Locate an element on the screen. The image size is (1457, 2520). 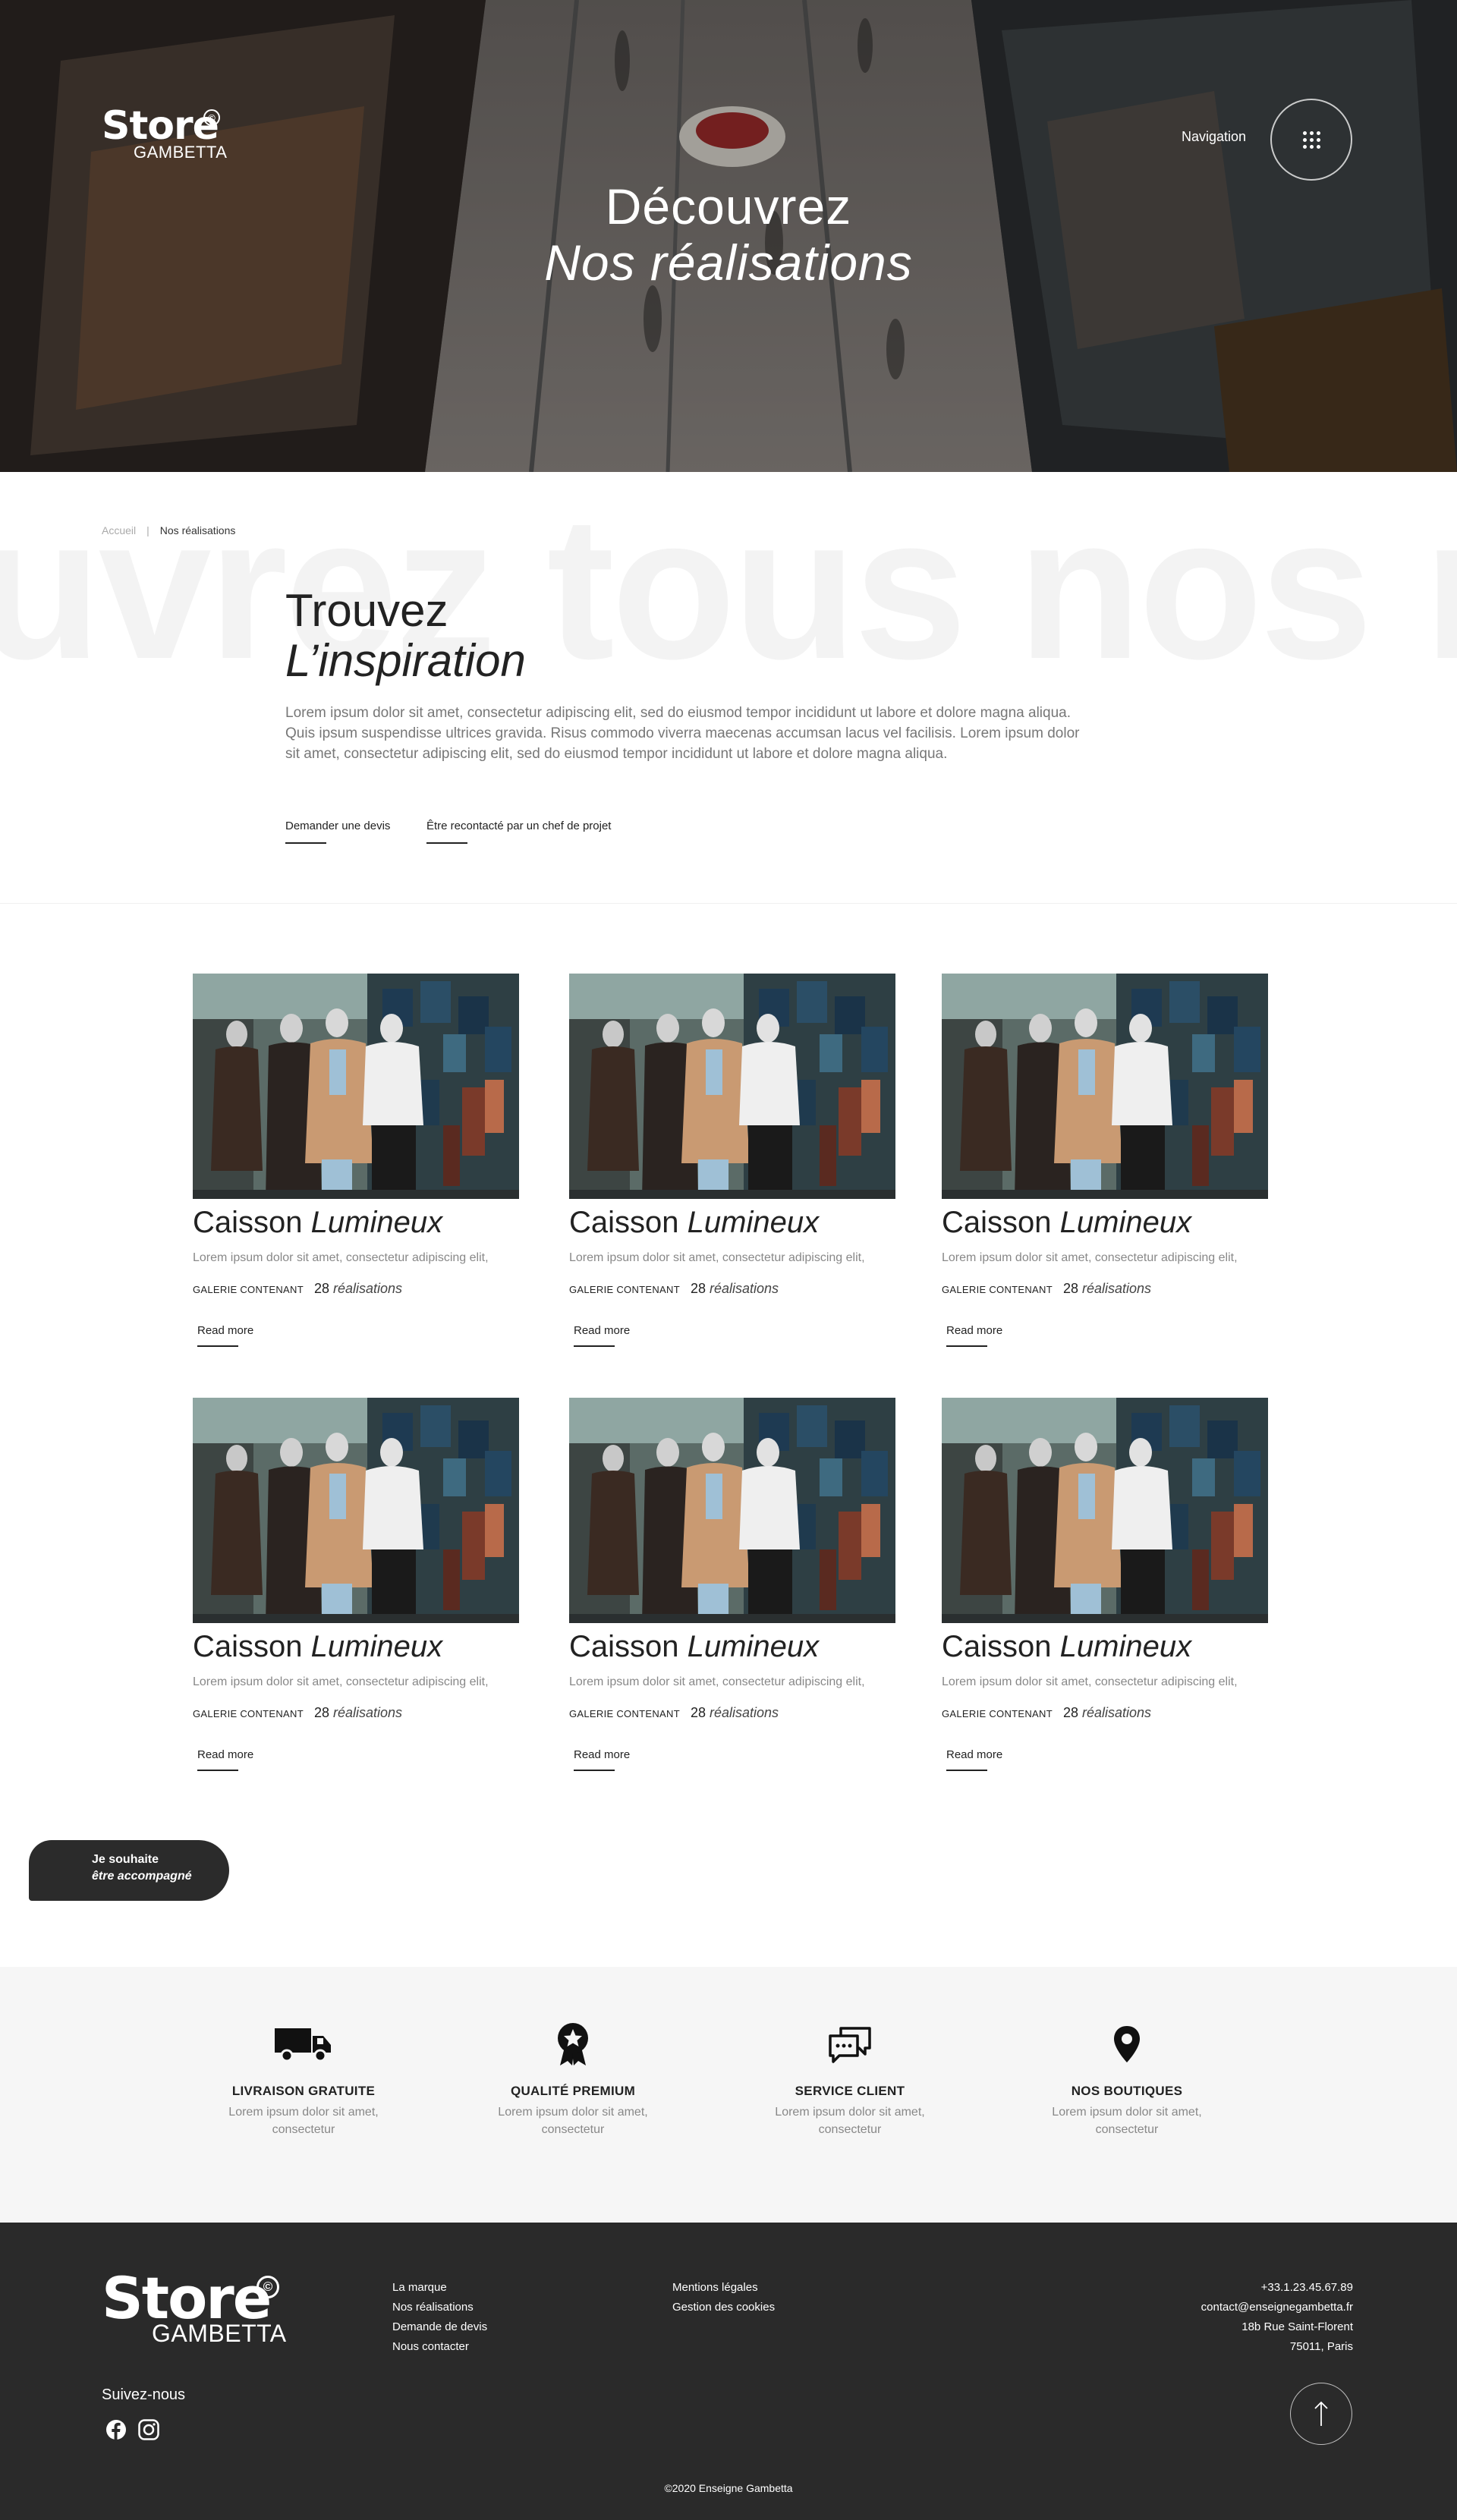
footer-logo: Store © GAMBETTA is located at coordinates (194, 2306).